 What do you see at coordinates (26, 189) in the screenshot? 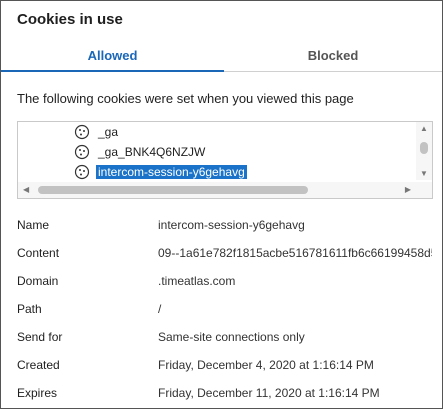
I see `scroll-left-icon: ◀` at bounding box center [26, 189].